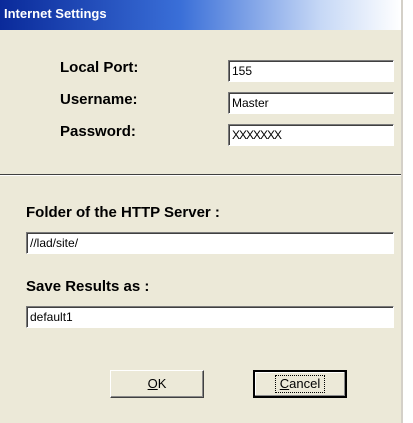 The width and height of the screenshot is (413, 423). I want to click on username-input: Master, so click(311, 103).